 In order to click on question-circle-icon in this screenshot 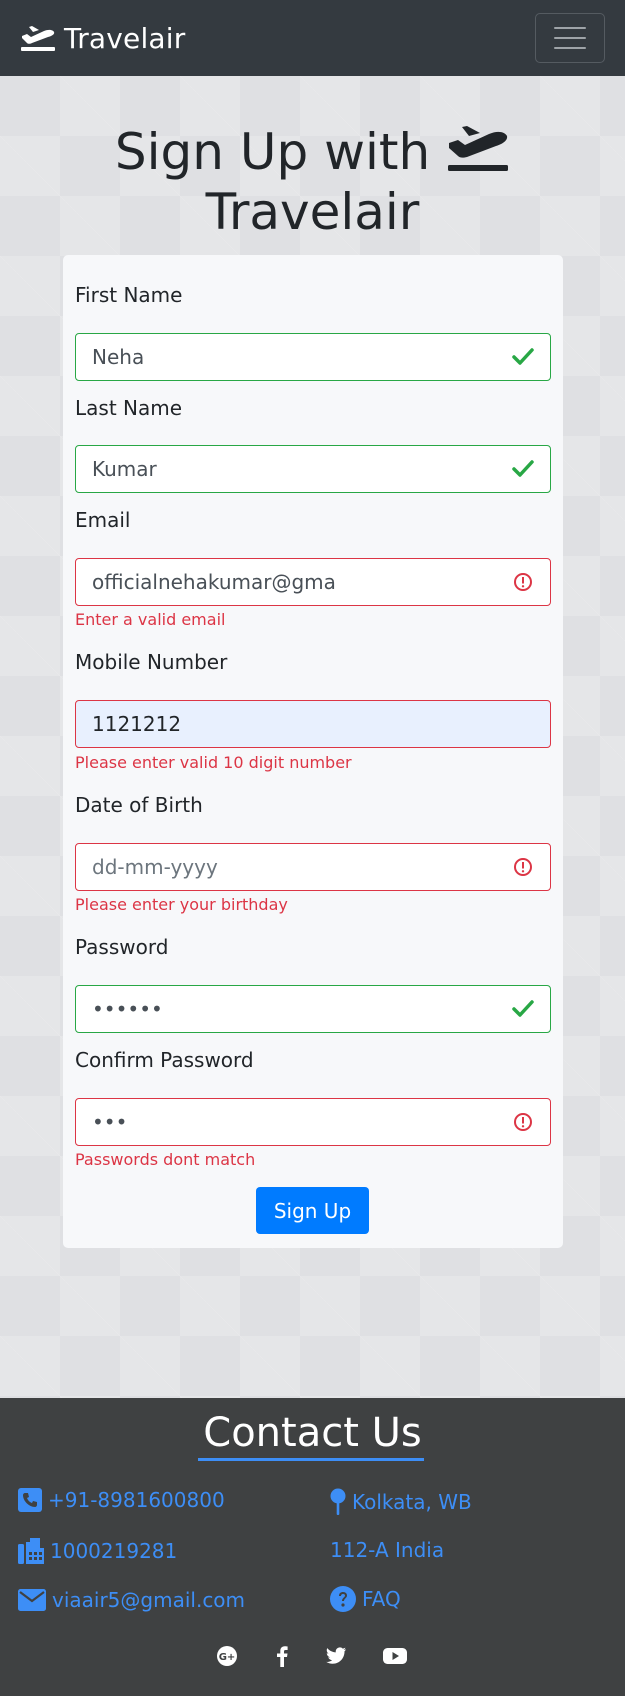, I will do `click(343, 1599)`.